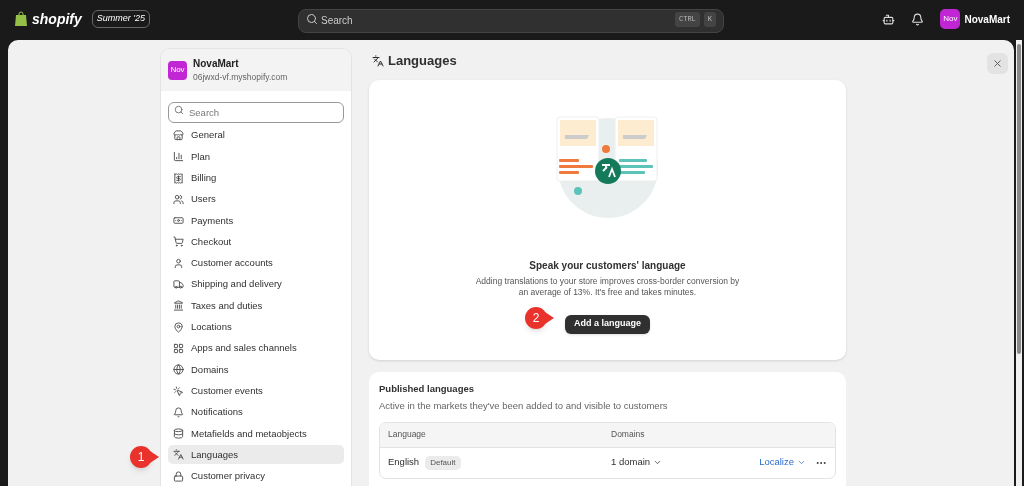 This screenshot has width=1024, height=486. What do you see at coordinates (607, 324) in the screenshot?
I see `add-language-button: Add a language` at bounding box center [607, 324].